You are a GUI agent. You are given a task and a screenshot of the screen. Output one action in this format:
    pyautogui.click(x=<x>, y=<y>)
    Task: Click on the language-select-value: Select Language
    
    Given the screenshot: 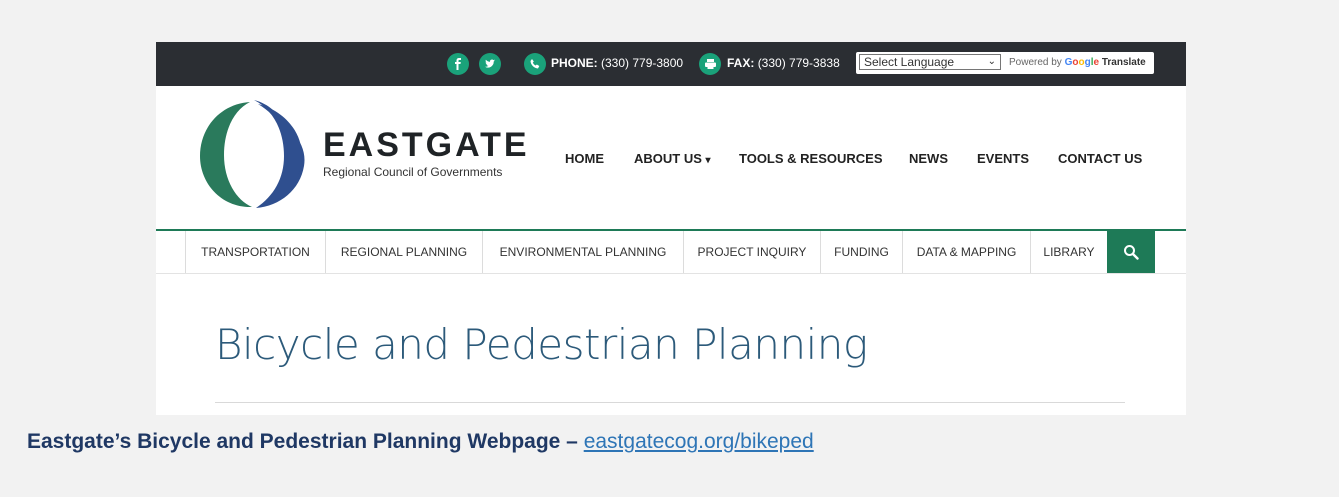 What is the action you would take?
    pyautogui.click(x=909, y=62)
    